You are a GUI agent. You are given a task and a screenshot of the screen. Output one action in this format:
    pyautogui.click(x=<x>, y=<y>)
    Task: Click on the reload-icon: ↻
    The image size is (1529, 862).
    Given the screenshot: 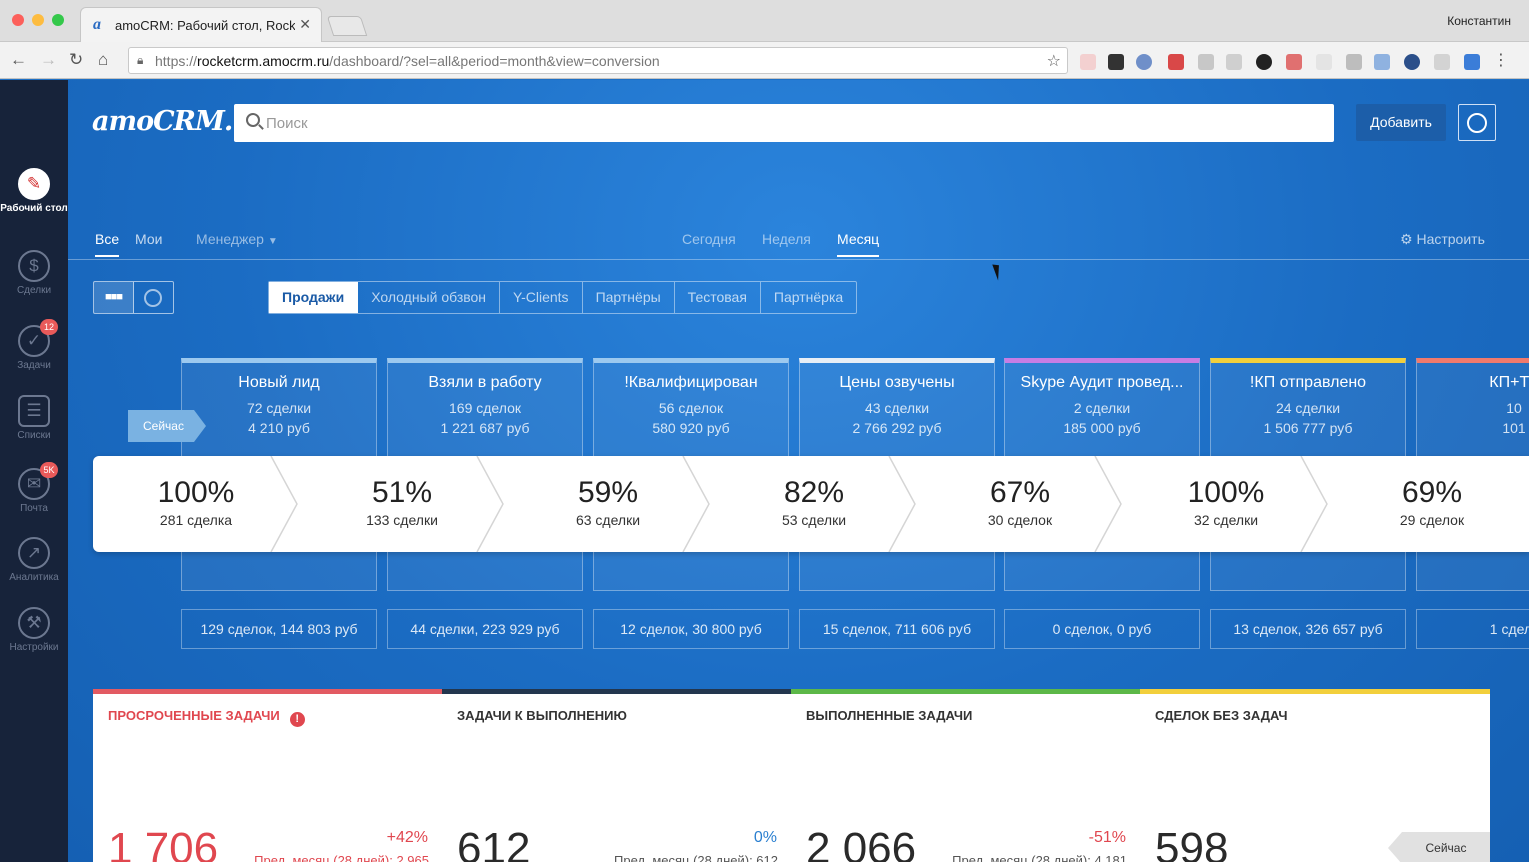 What is the action you would take?
    pyautogui.click(x=76, y=60)
    